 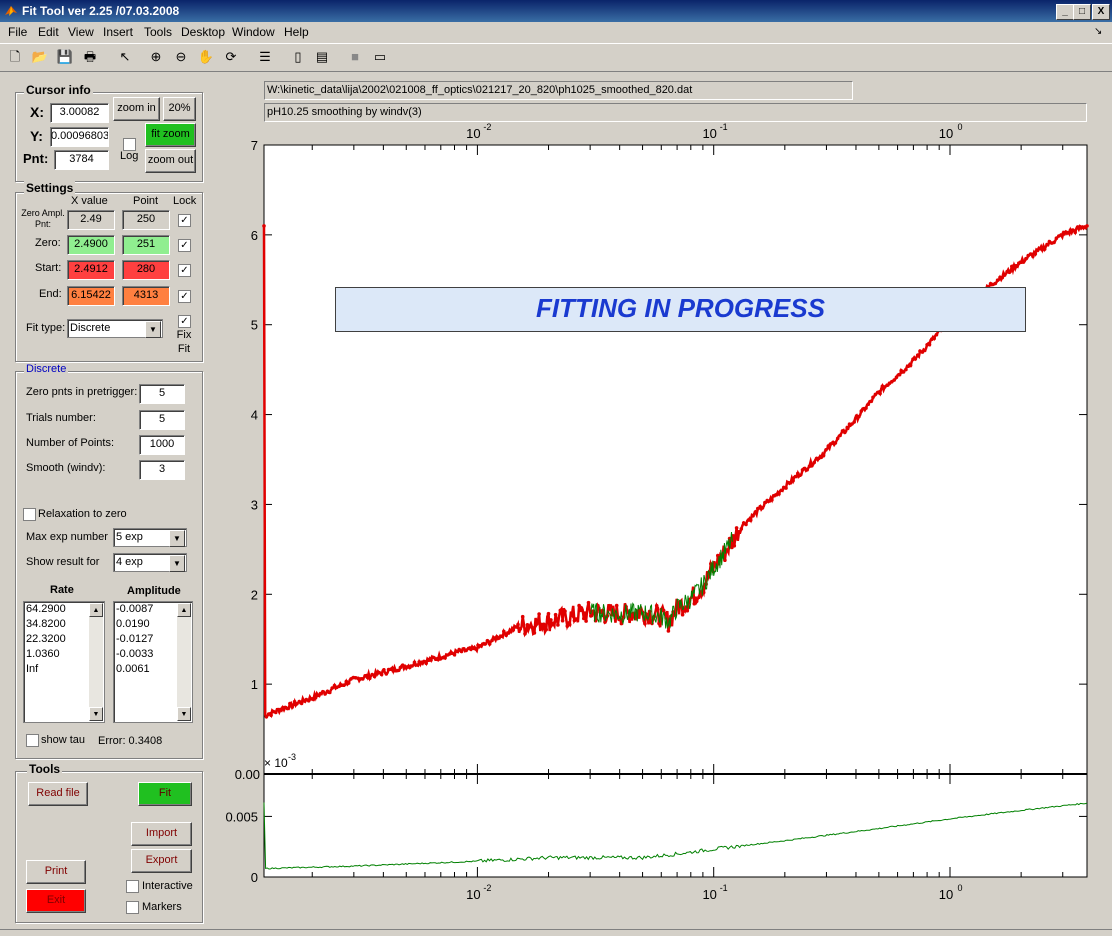 What do you see at coordinates (254, 415) in the screenshot?
I see `y-tick-label: 4` at bounding box center [254, 415].